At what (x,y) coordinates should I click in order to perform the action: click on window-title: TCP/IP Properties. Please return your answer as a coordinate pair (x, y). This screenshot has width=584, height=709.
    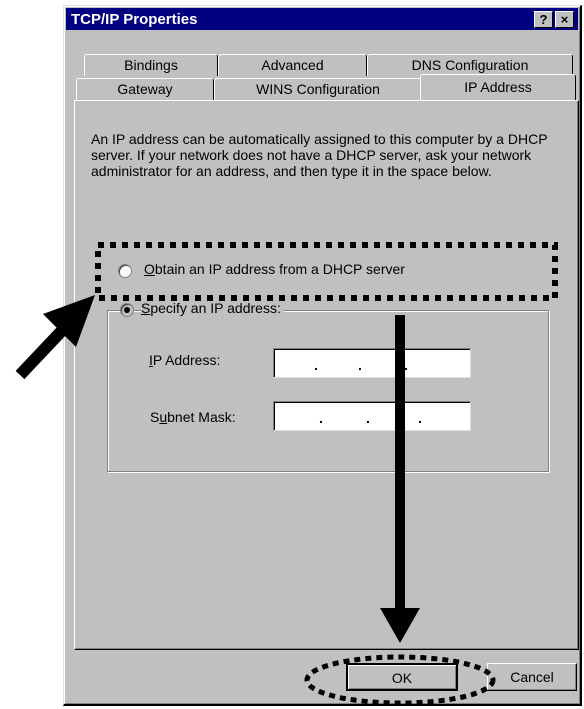
    Looking at the image, I should click on (134, 19).